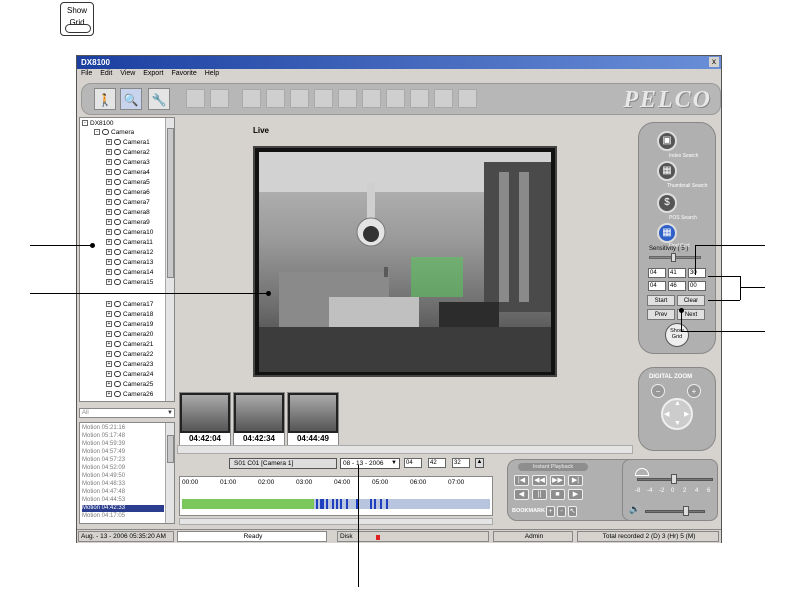 This screenshot has height=615, width=794. Describe the element at coordinates (151, 233) in the screenshot. I see `tree-camera-item: + Camera10` at that location.